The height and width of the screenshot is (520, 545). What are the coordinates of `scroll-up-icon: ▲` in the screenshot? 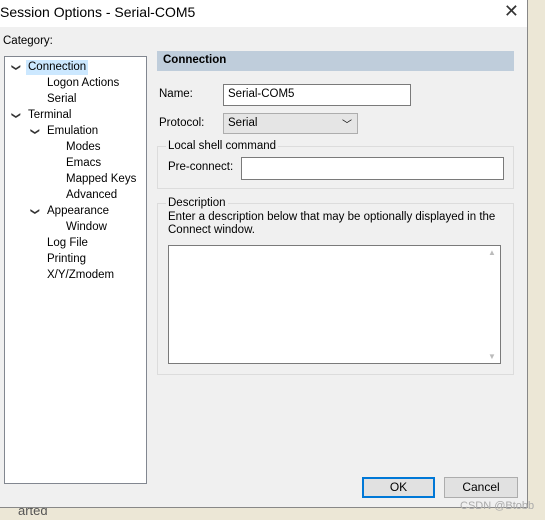 It's located at (492, 252).